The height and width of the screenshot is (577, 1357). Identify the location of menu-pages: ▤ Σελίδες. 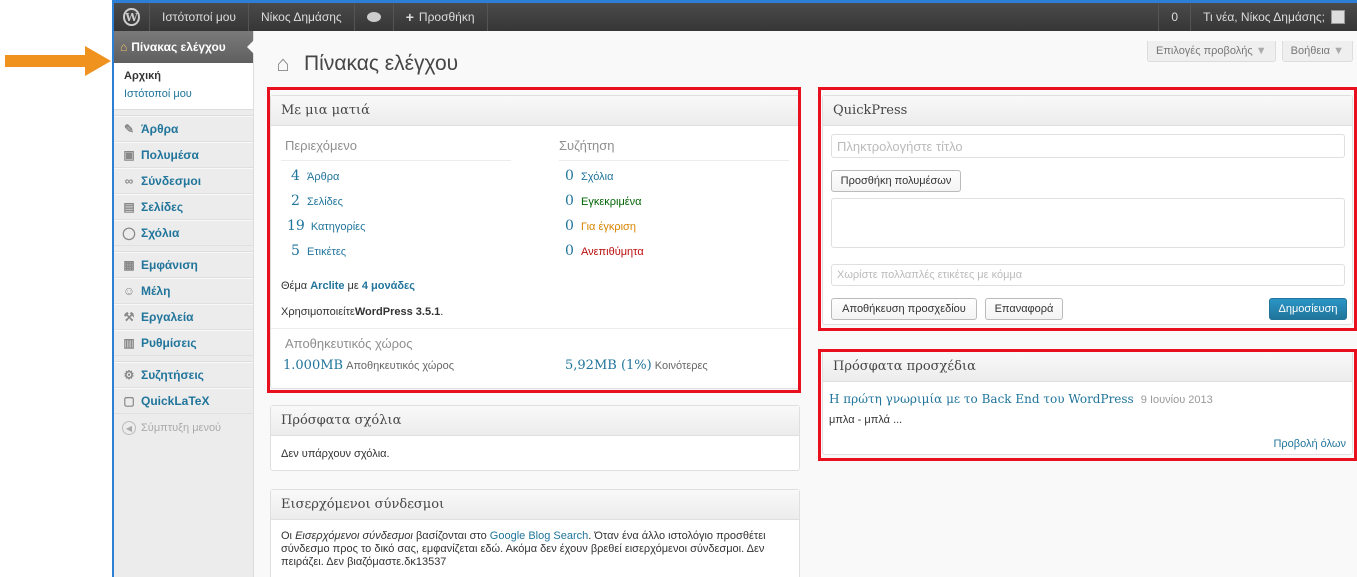
(183, 207).